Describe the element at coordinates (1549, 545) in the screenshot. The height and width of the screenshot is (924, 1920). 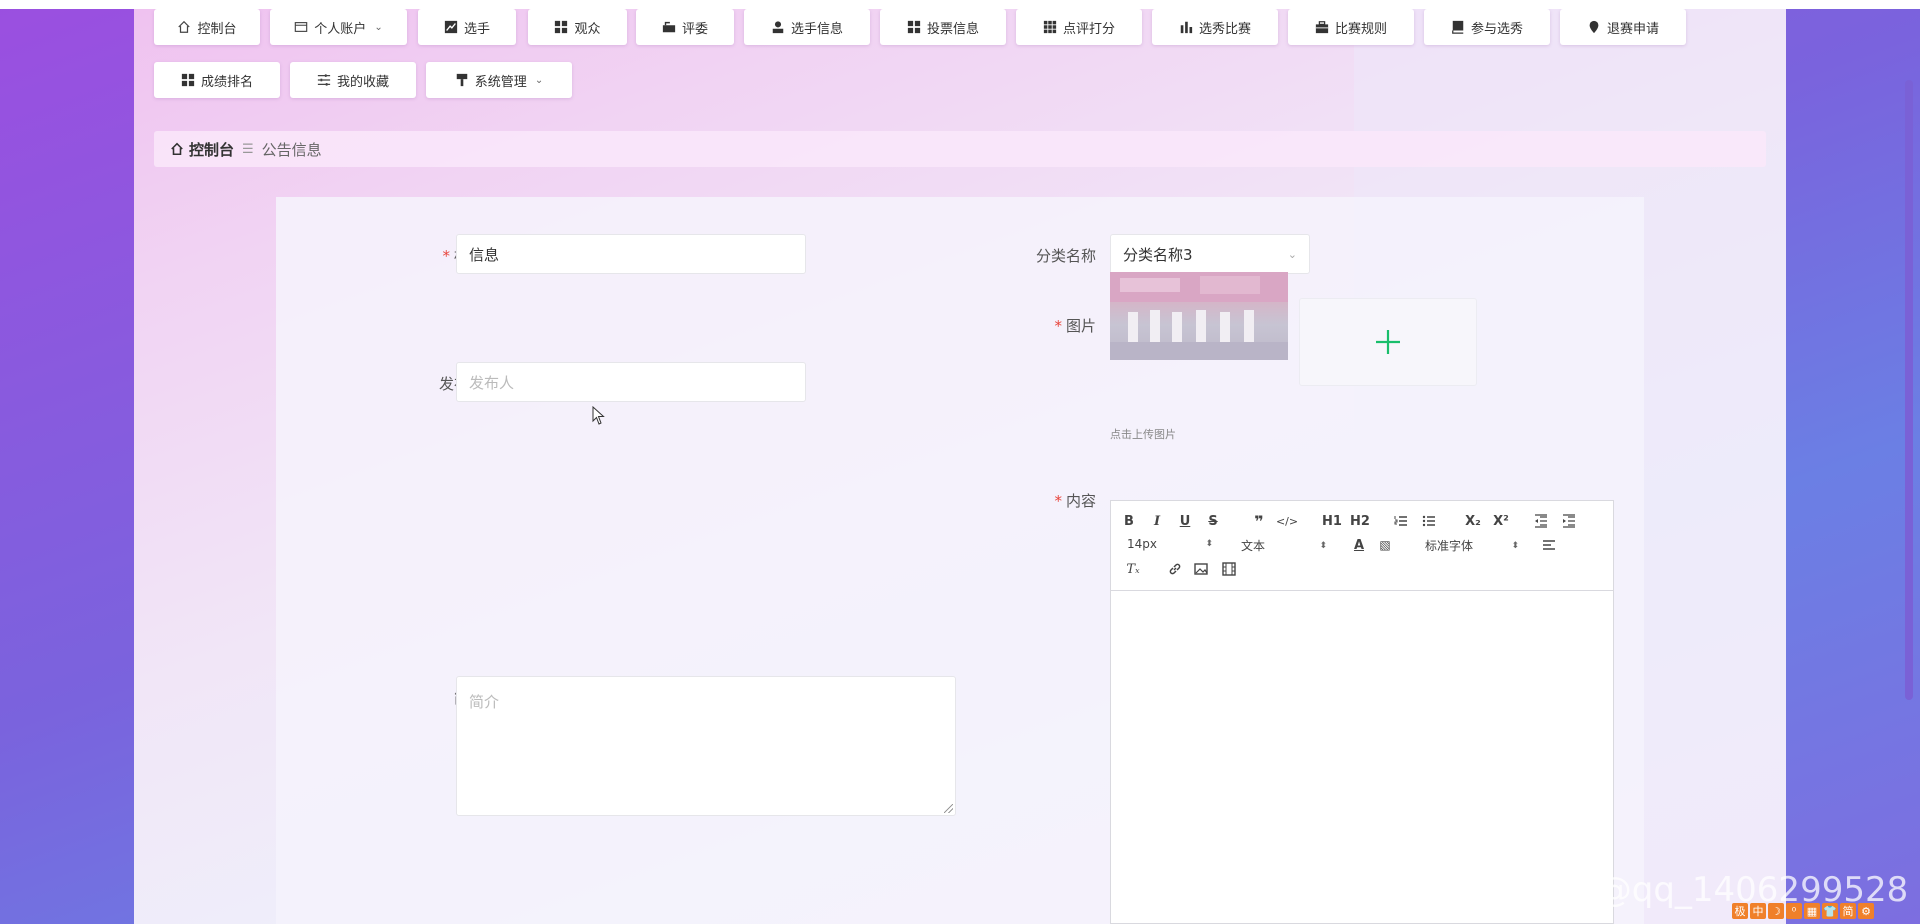
I see `align-button` at that location.